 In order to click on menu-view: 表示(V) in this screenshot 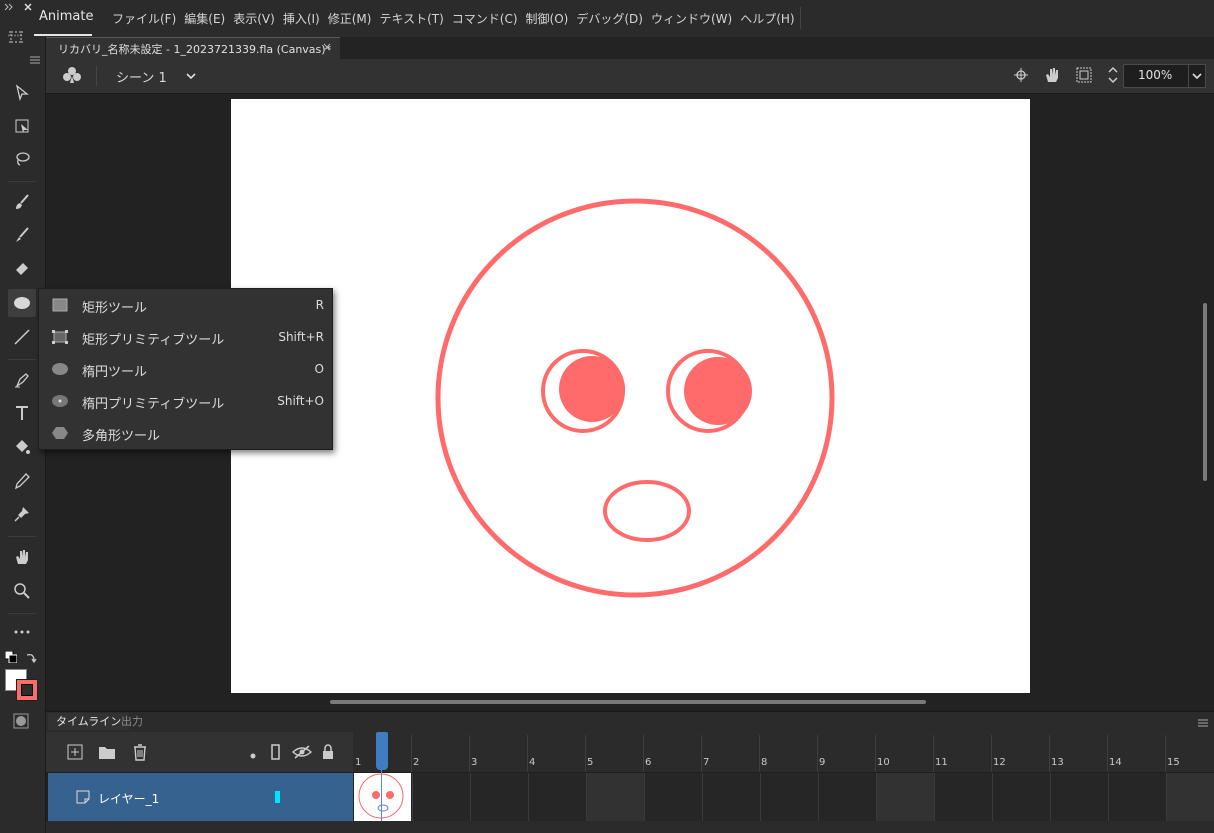, I will do `click(258, 18)`.